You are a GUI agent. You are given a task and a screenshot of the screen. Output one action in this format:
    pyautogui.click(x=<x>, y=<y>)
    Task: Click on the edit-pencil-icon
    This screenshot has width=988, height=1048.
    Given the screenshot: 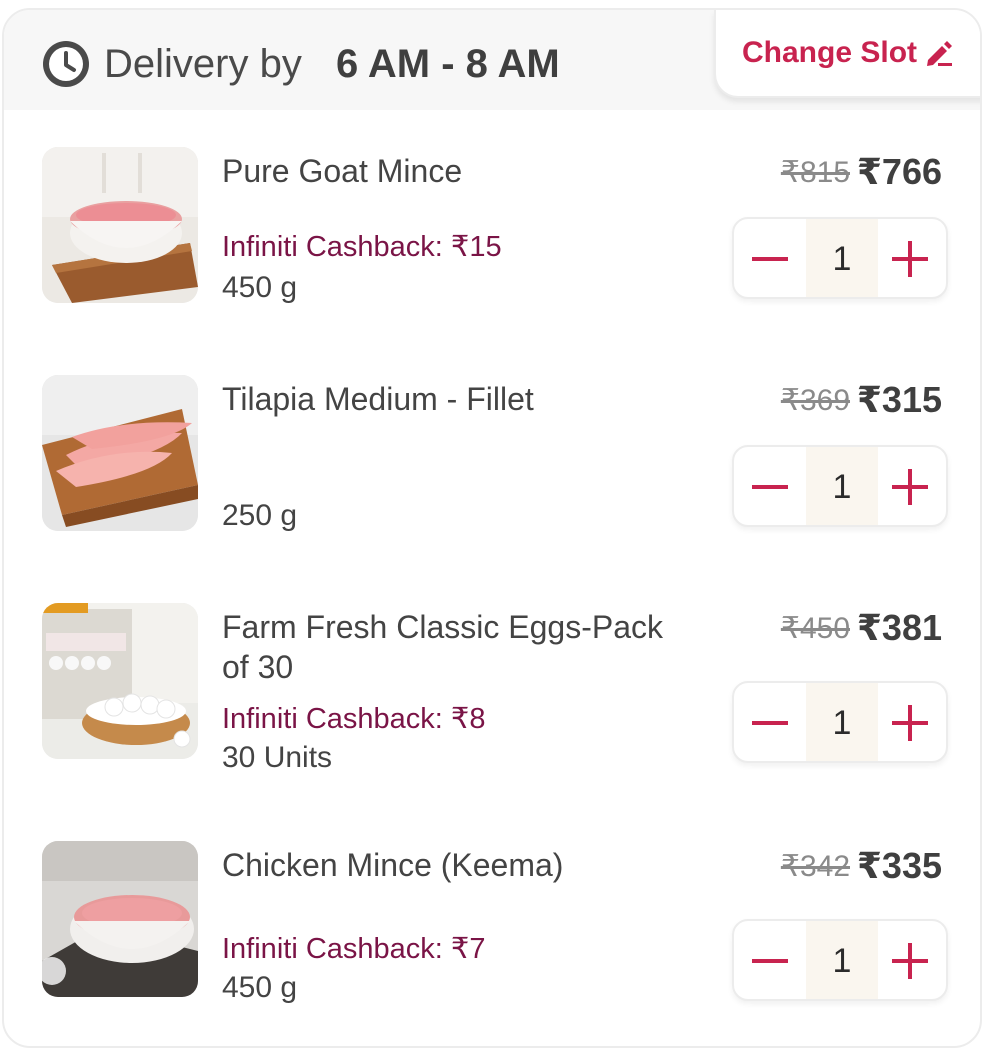 What is the action you would take?
    pyautogui.click(x=939, y=53)
    